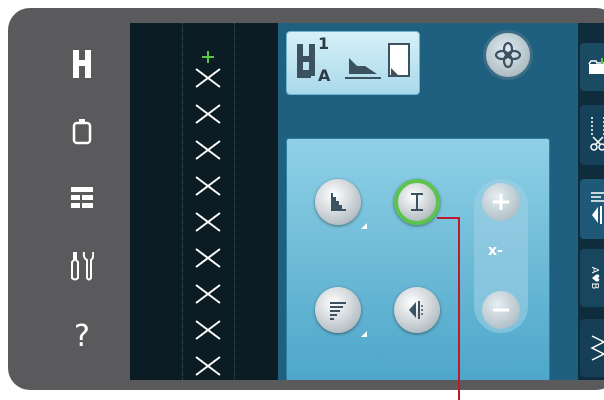  I want to click on fan-icon, so click(508, 55).